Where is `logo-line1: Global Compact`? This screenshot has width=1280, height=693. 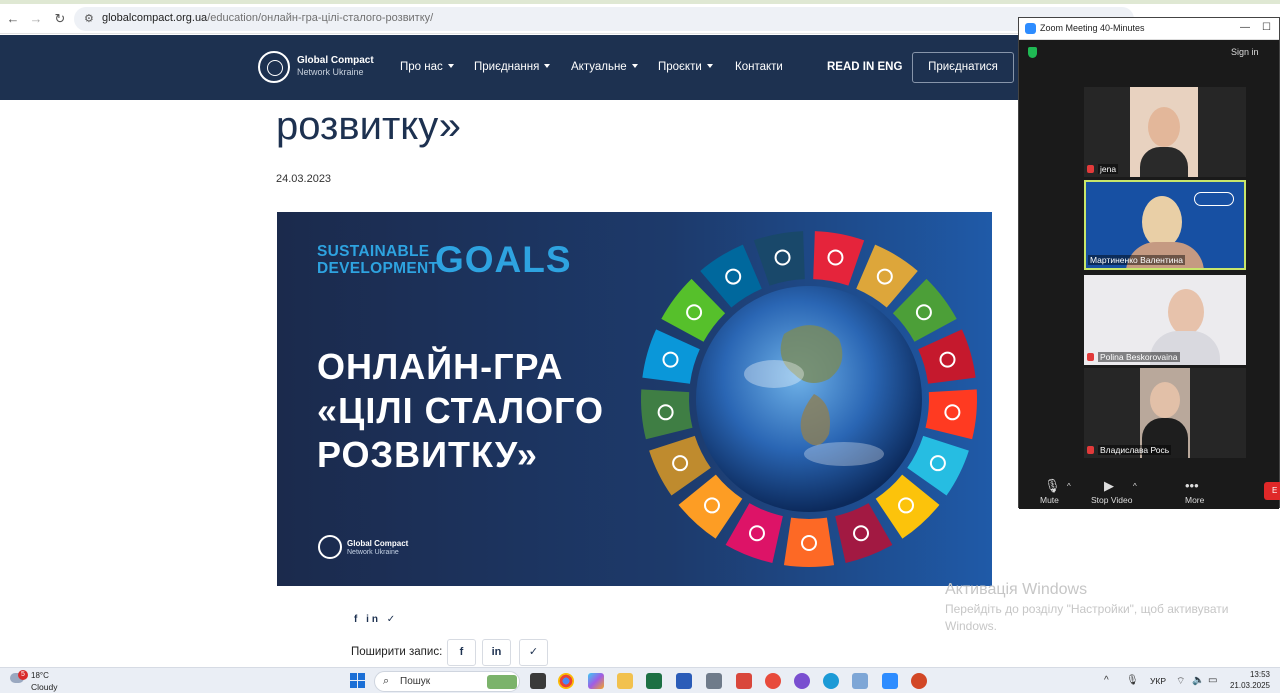
logo-line1: Global Compact is located at coordinates (335, 60).